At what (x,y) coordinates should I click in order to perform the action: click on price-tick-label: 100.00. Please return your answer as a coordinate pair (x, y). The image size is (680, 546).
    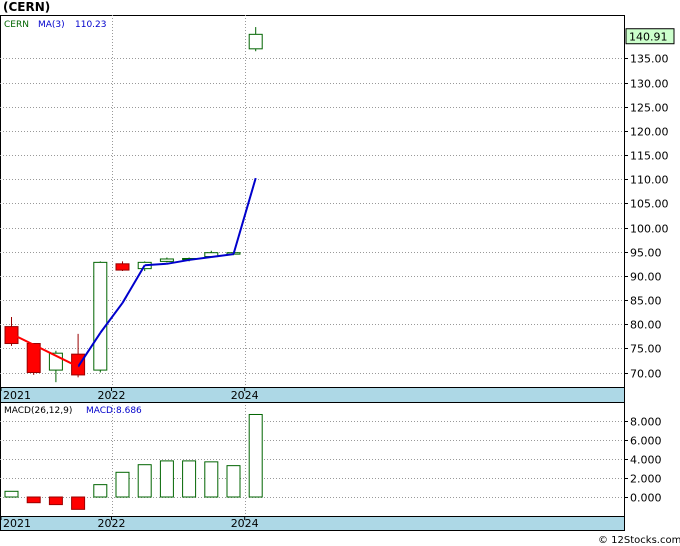
    Looking at the image, I should click on (649, 229).